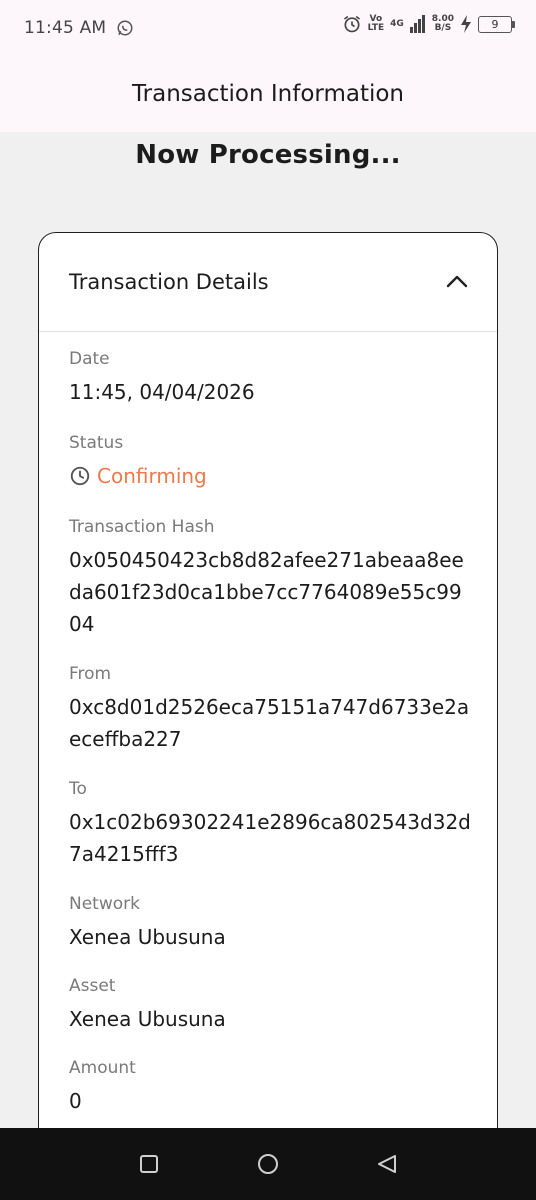 The height and width of the screenshot is (1200, 536). I want to click on alarm-icon, so click(351, 24).